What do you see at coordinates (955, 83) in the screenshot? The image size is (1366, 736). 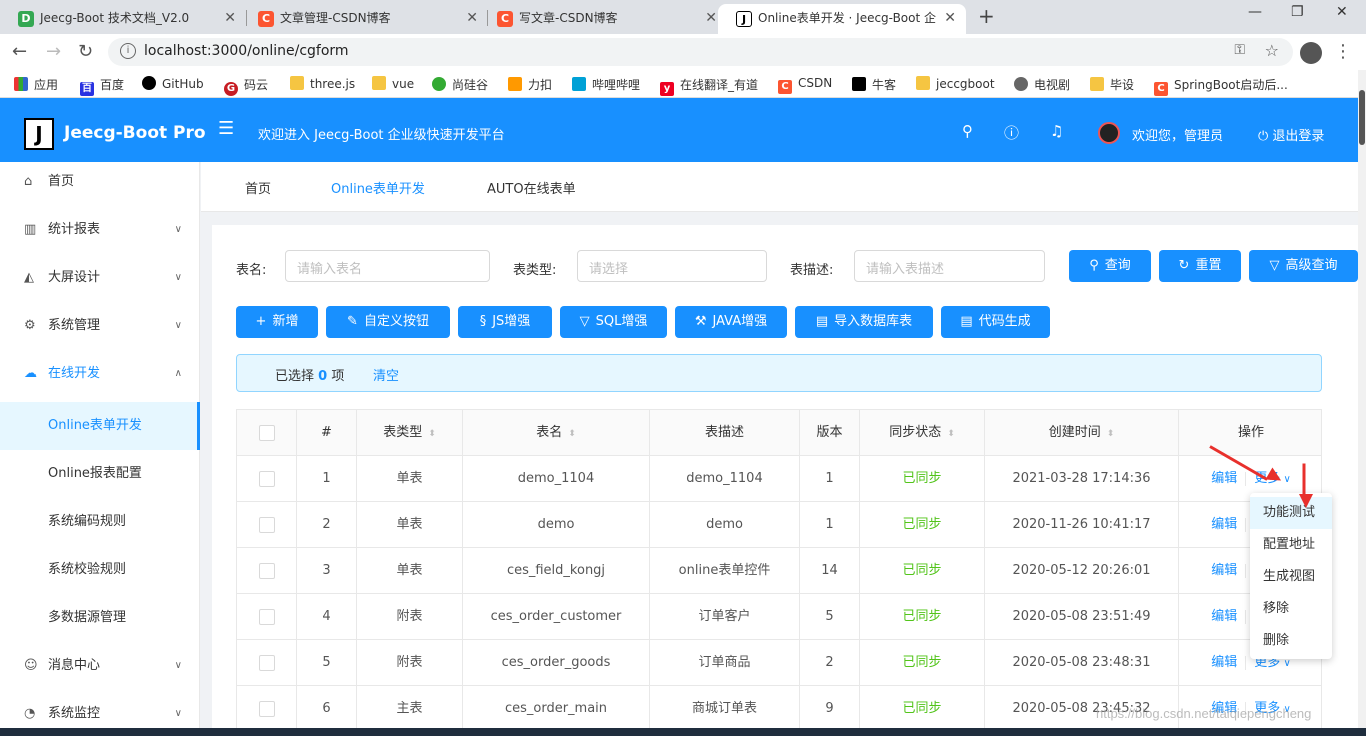 I see `bookmark-item: jeccgboot` at bounding box center [955, 83].